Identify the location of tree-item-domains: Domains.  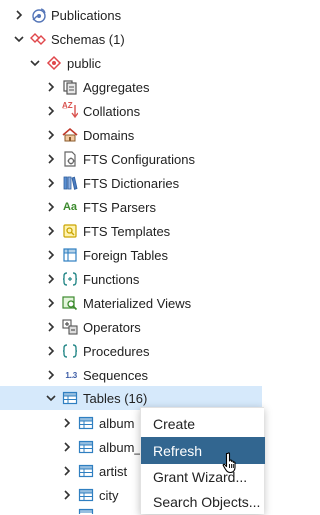
(131, 135).